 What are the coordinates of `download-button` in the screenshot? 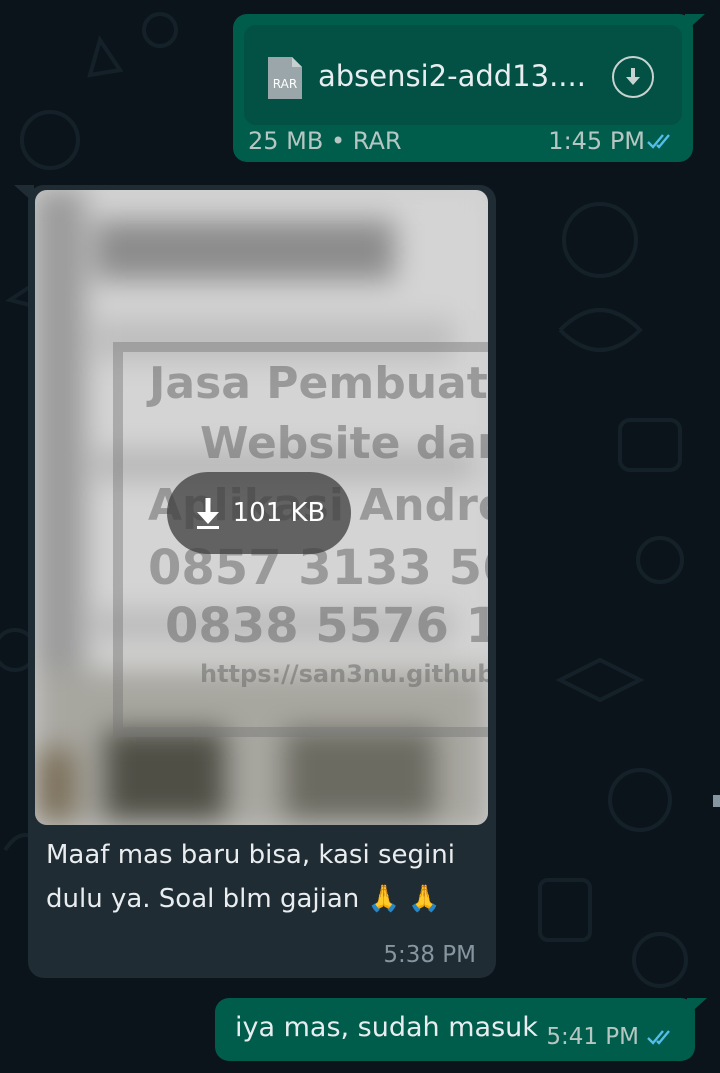 It's located at (633, 77).